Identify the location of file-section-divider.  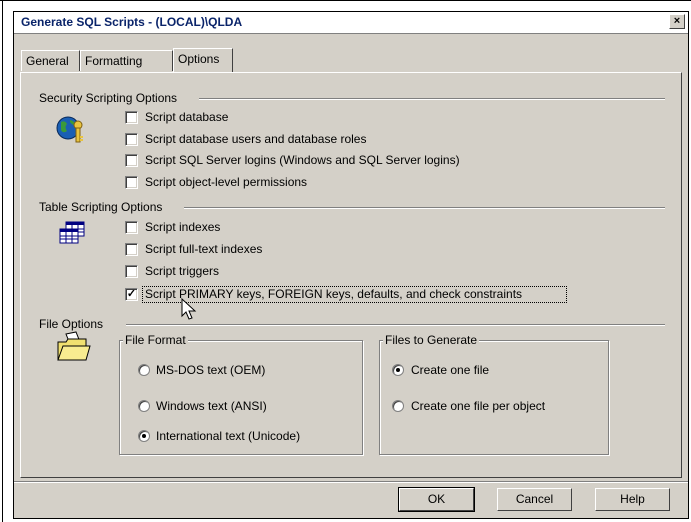
(395, 325).